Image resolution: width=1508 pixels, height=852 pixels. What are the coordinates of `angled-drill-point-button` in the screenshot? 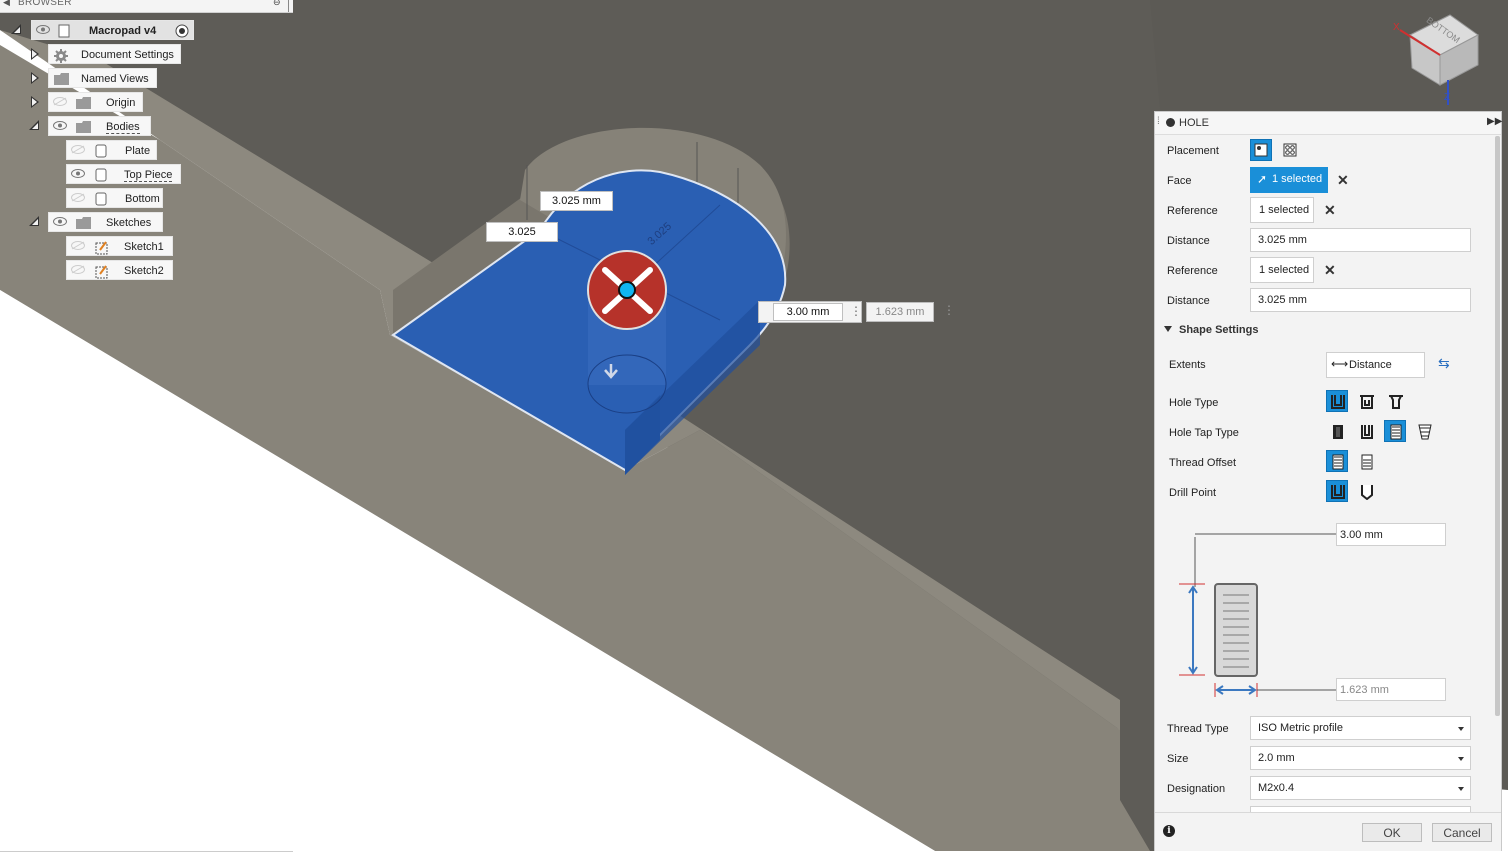 It's located at (1366, 491).